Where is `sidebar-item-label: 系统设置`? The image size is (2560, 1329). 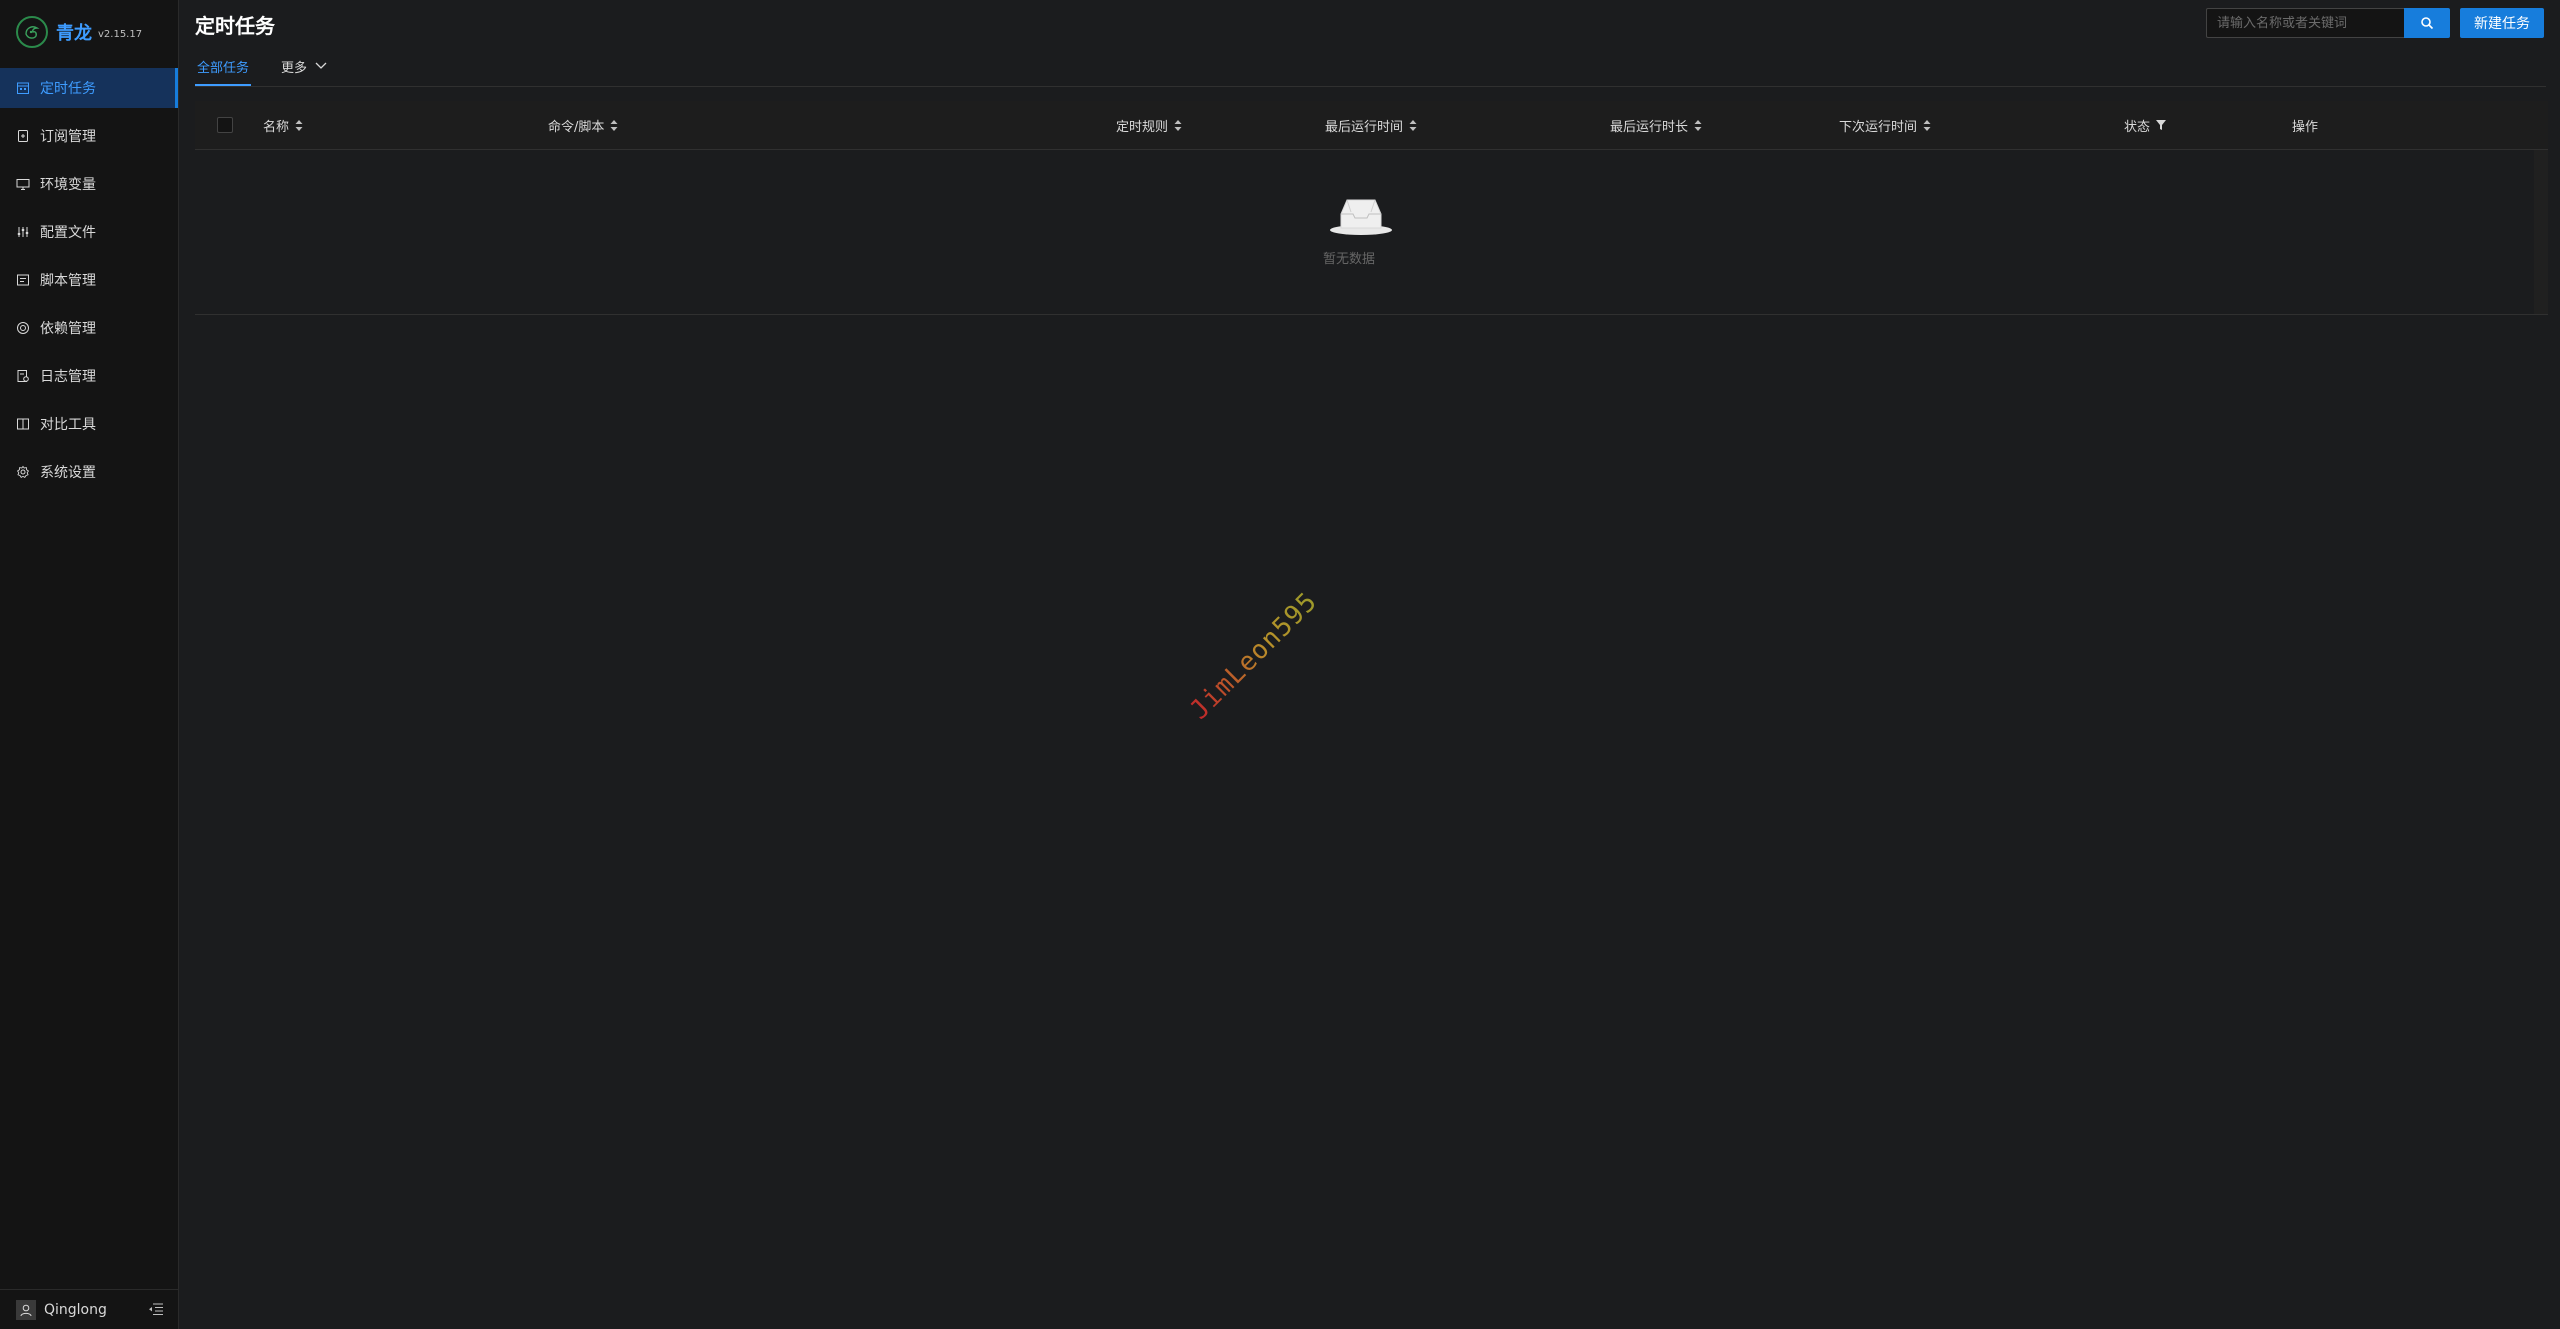 sidebar-item-label: 系统设置 is located at coordinates (68, 473).